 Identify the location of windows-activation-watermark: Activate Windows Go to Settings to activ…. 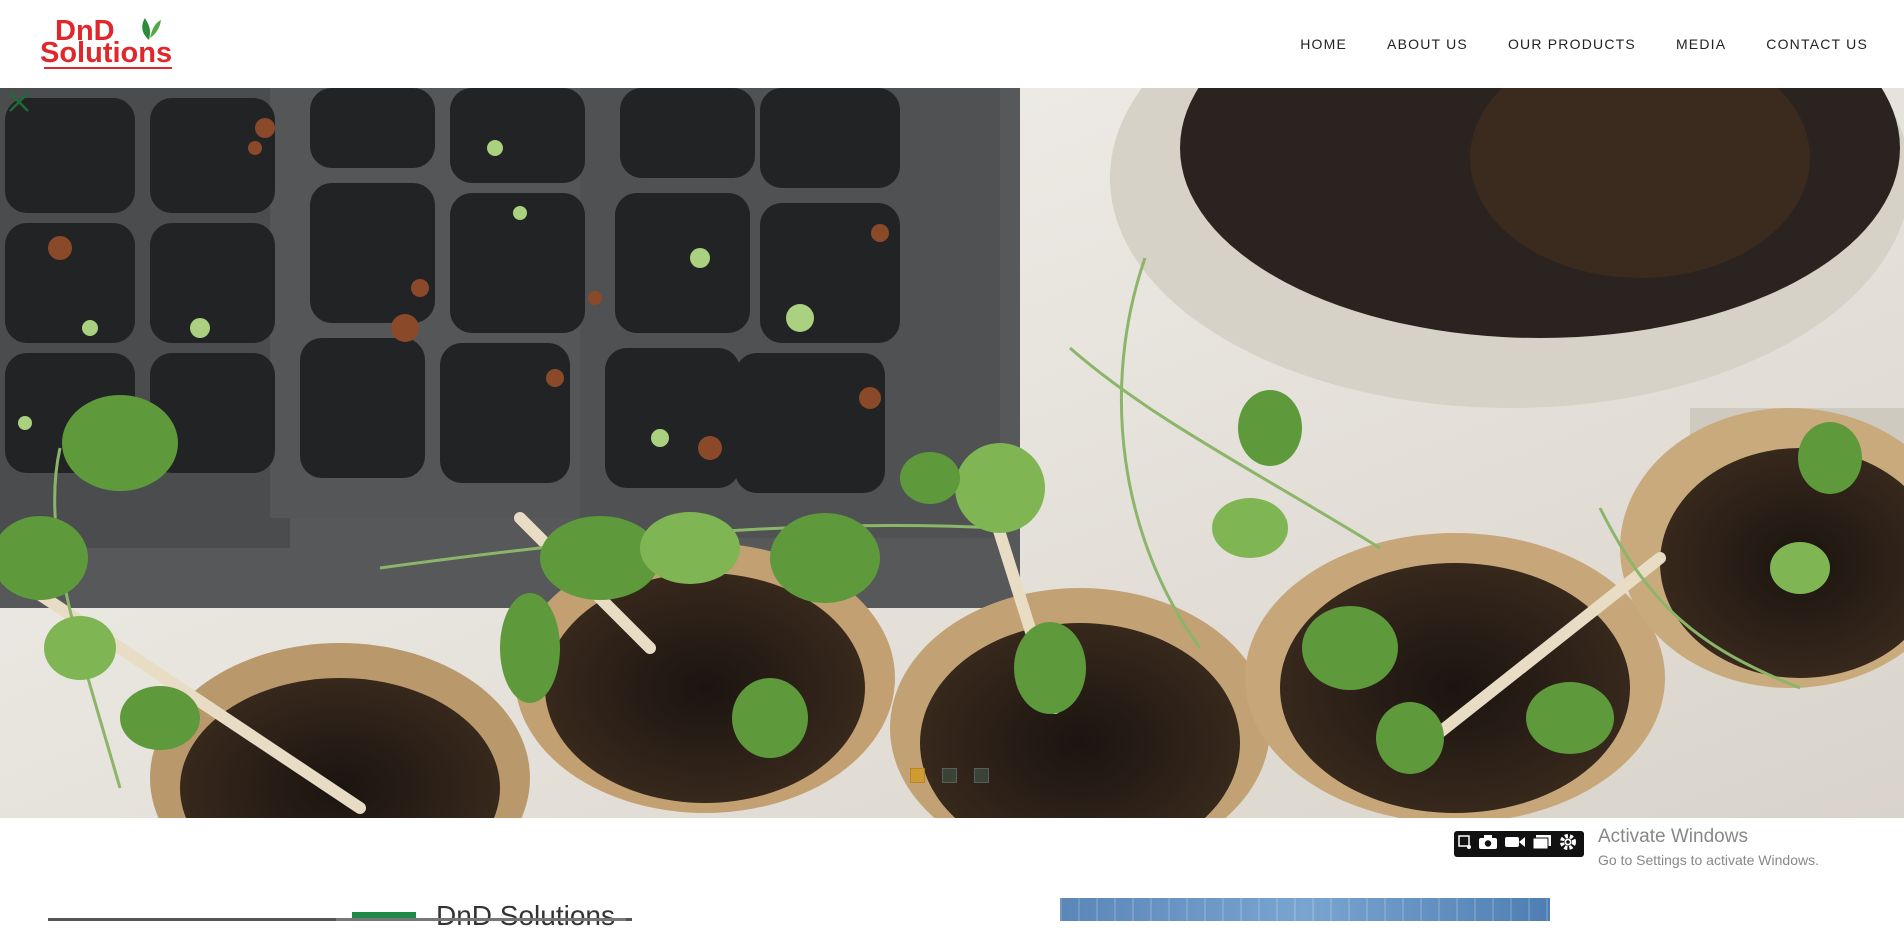
(1708, 847).